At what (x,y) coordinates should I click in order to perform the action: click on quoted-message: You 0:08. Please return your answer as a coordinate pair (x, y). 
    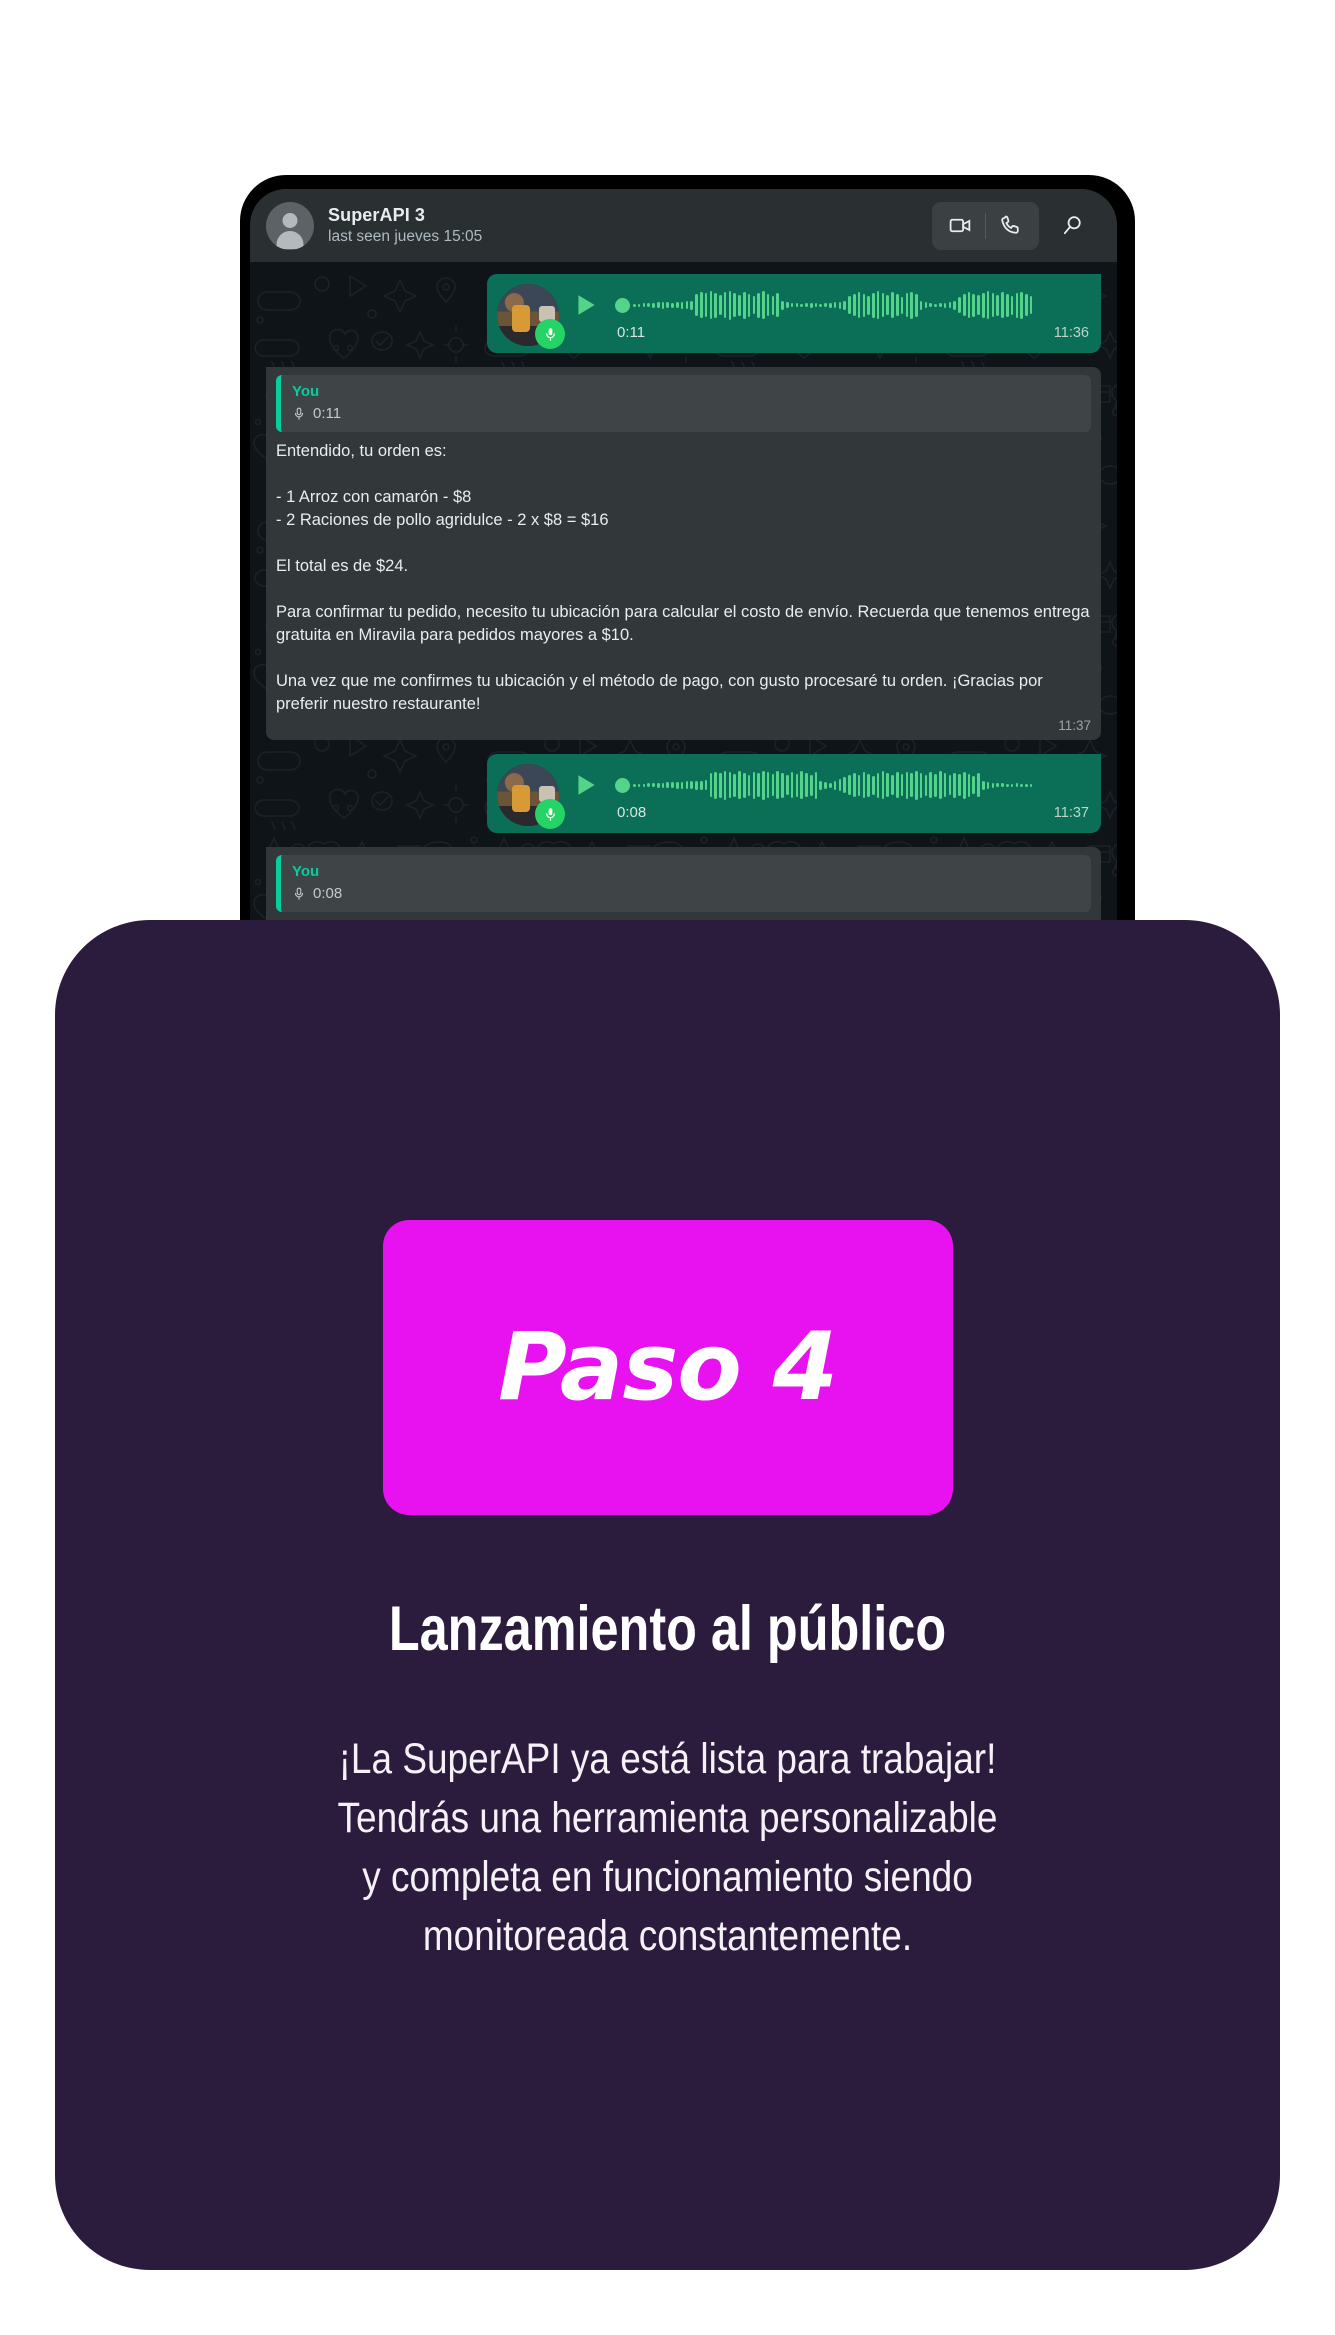
    Looking at the image, I should click on (683, 883).